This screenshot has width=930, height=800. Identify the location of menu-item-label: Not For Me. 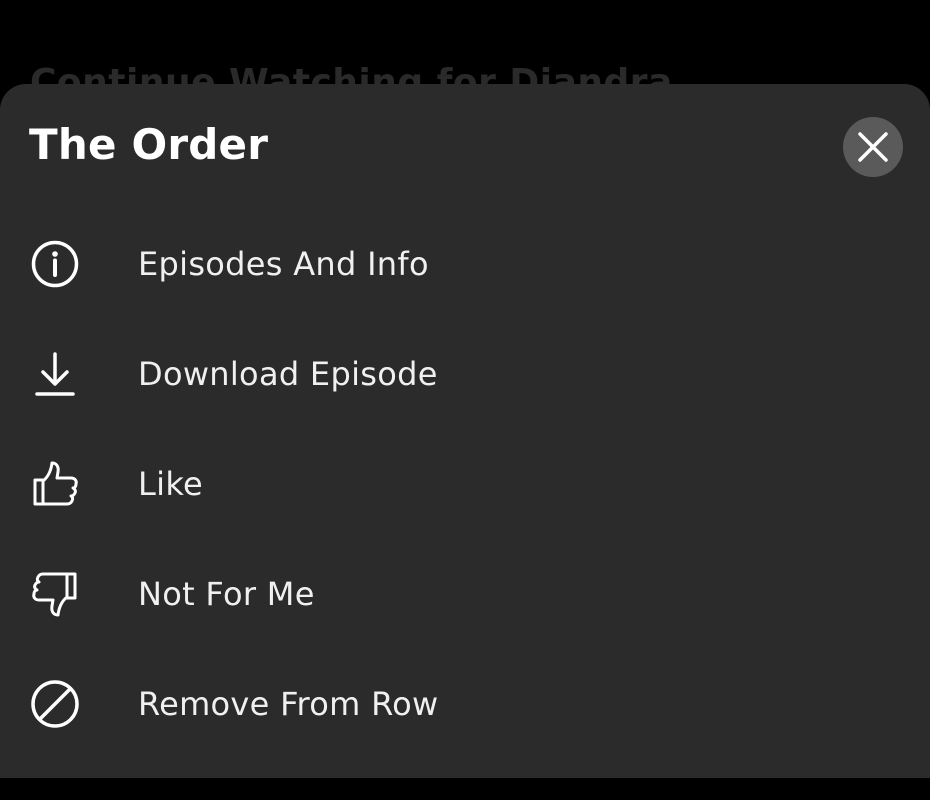
(226, 594).